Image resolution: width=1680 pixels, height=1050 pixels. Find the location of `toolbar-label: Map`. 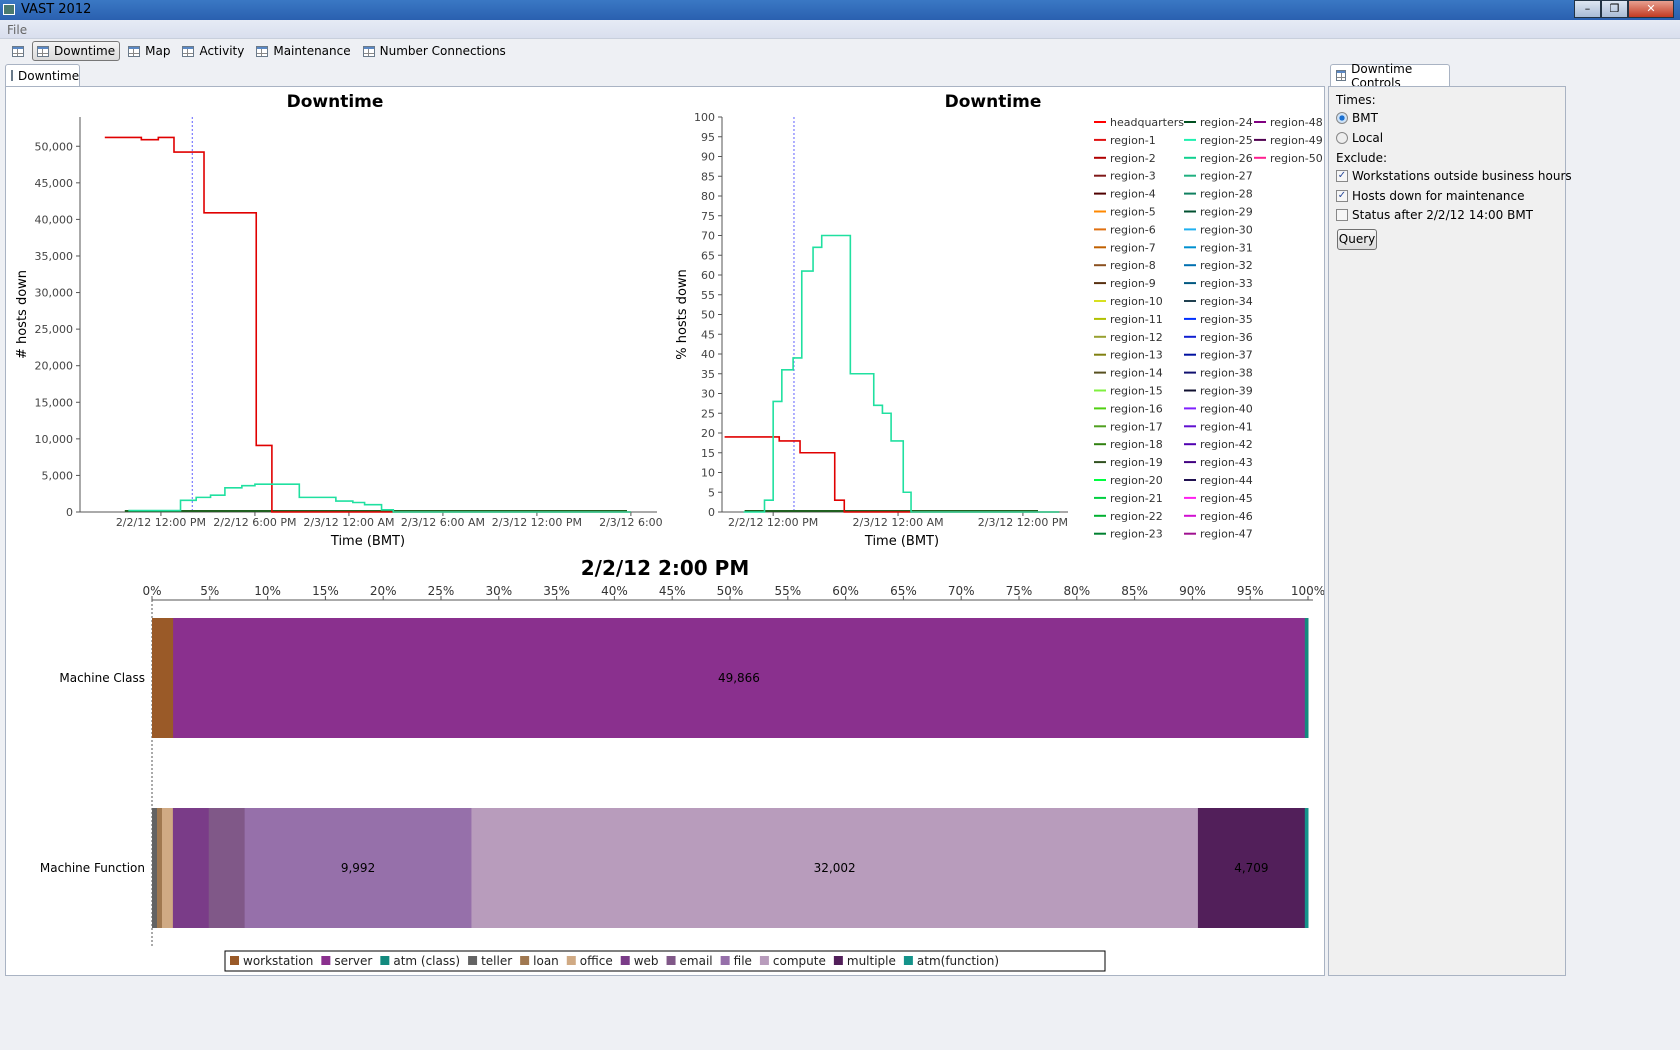

toolbar-label: Map is located at coordinates (158, 51).